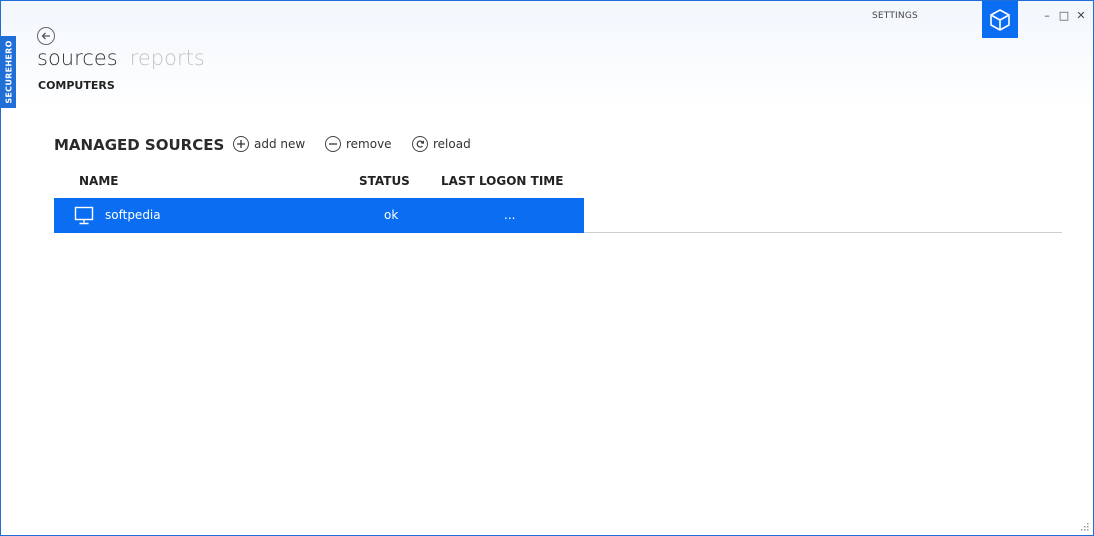  I want to click on settings-link: SETTINGS, so click(895, 16).